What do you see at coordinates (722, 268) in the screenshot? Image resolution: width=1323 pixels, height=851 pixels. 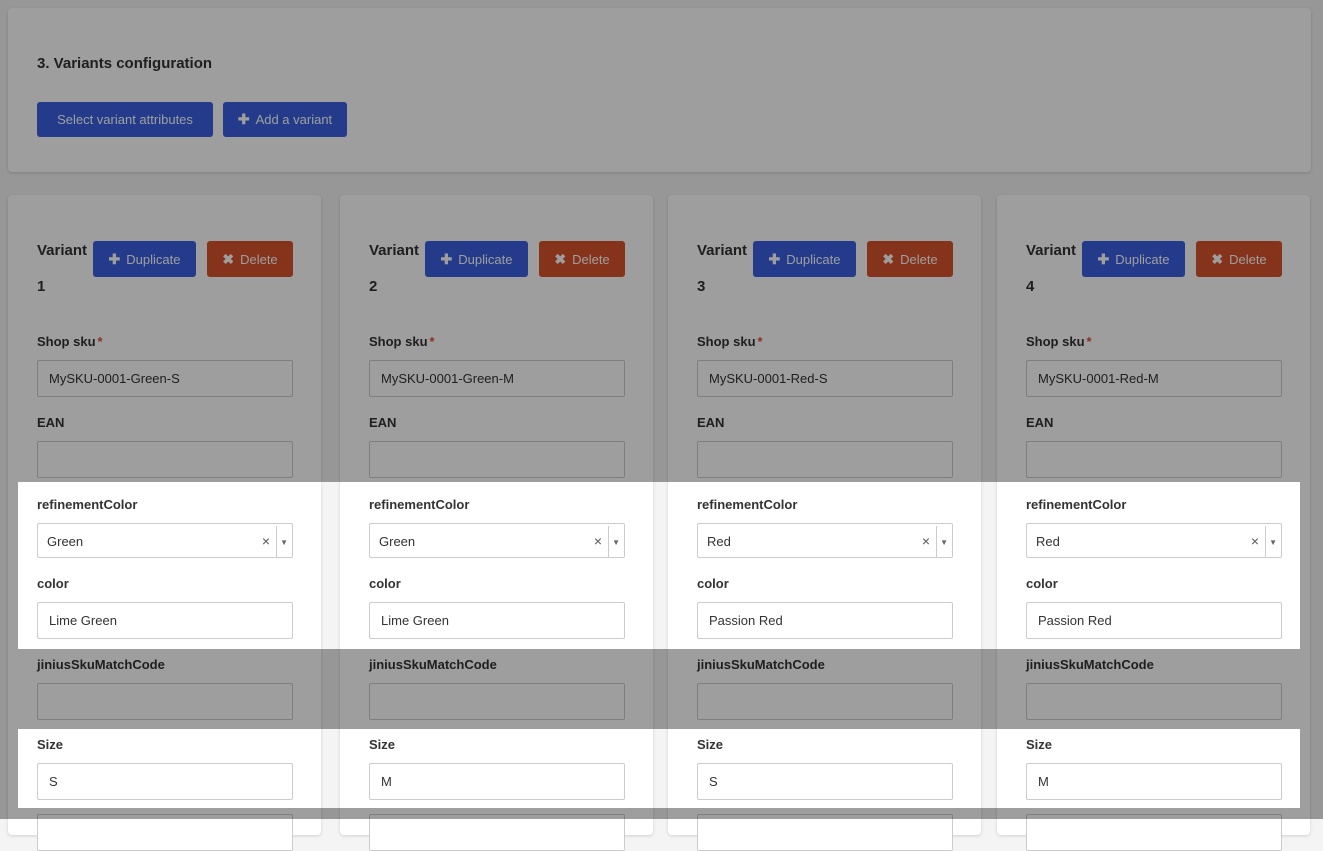 I see `variant-title: Variant 3` at bounding box center [722, 268].